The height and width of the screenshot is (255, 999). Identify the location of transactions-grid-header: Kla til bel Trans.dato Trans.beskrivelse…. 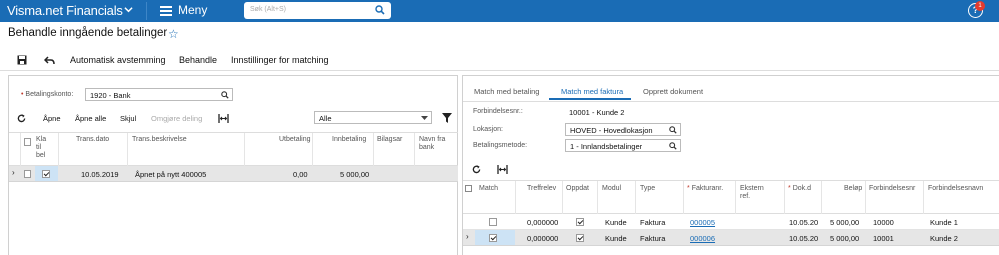
(233, 149).